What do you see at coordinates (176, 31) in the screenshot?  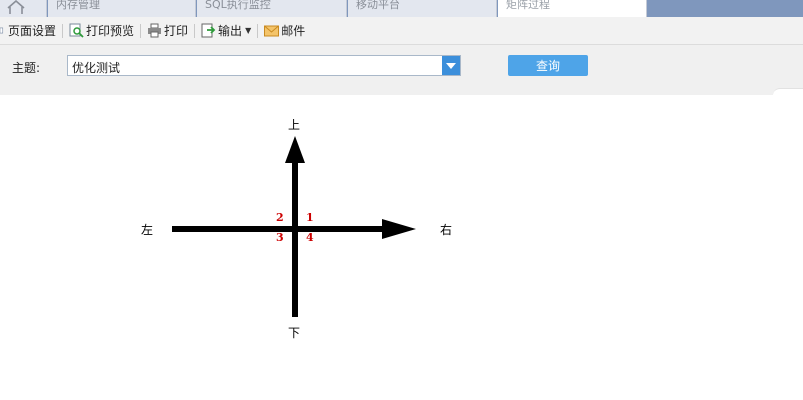 I see `print-label: 打印` at bounding box center [176, 31].